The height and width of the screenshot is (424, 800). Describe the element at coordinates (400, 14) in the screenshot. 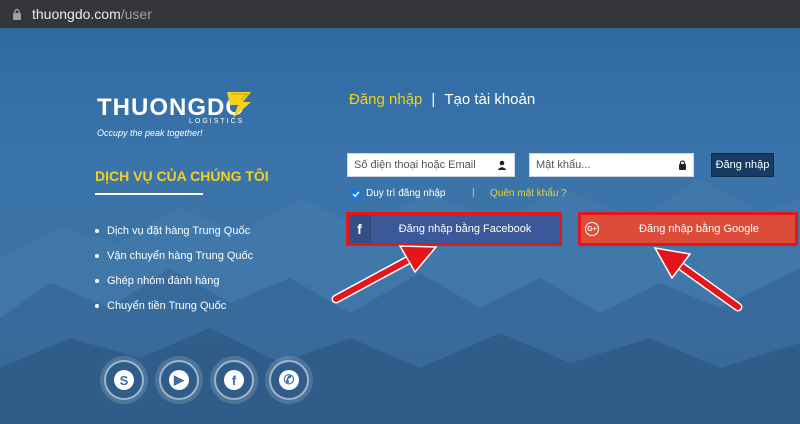

I see `browser-address-bar: thuongdo.com/user` at that location.